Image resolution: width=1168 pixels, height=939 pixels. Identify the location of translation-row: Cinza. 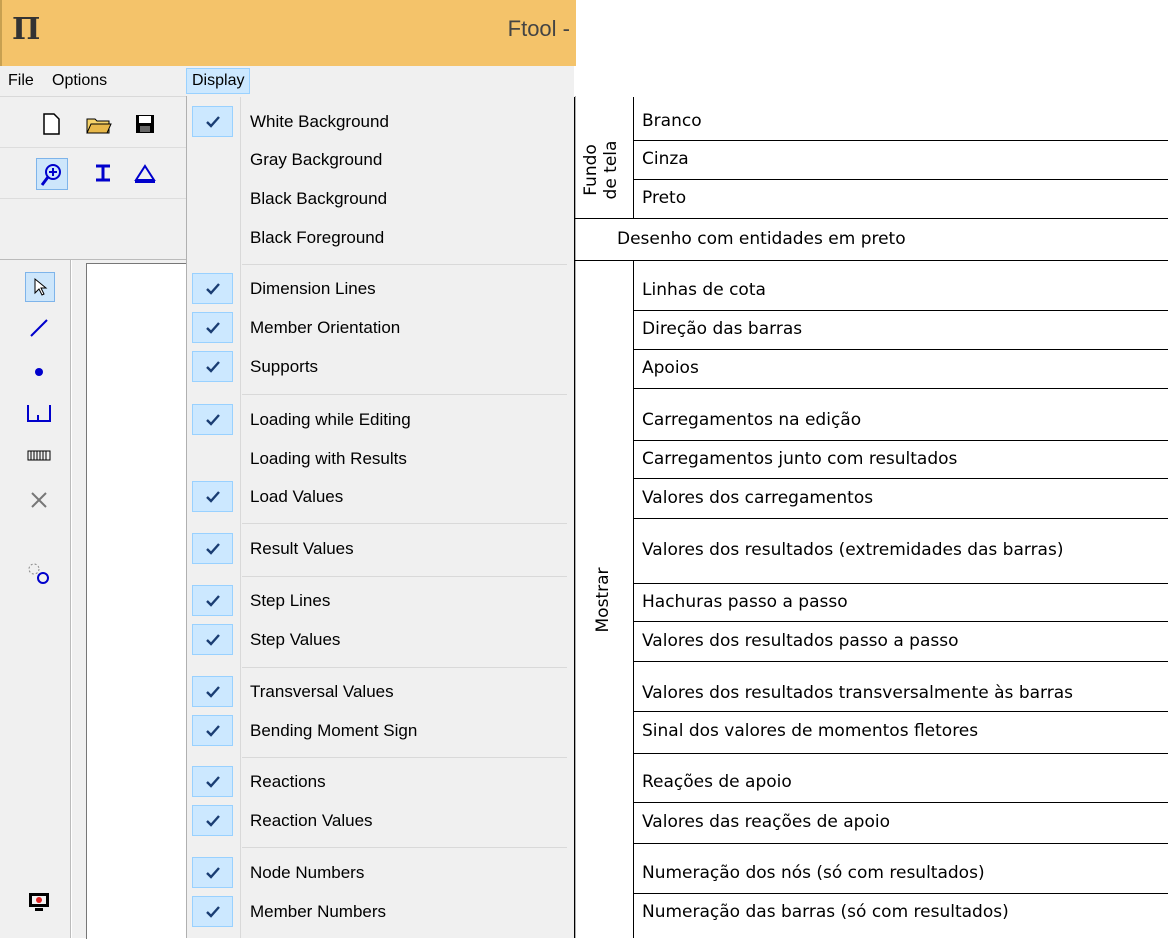
(665, 159).